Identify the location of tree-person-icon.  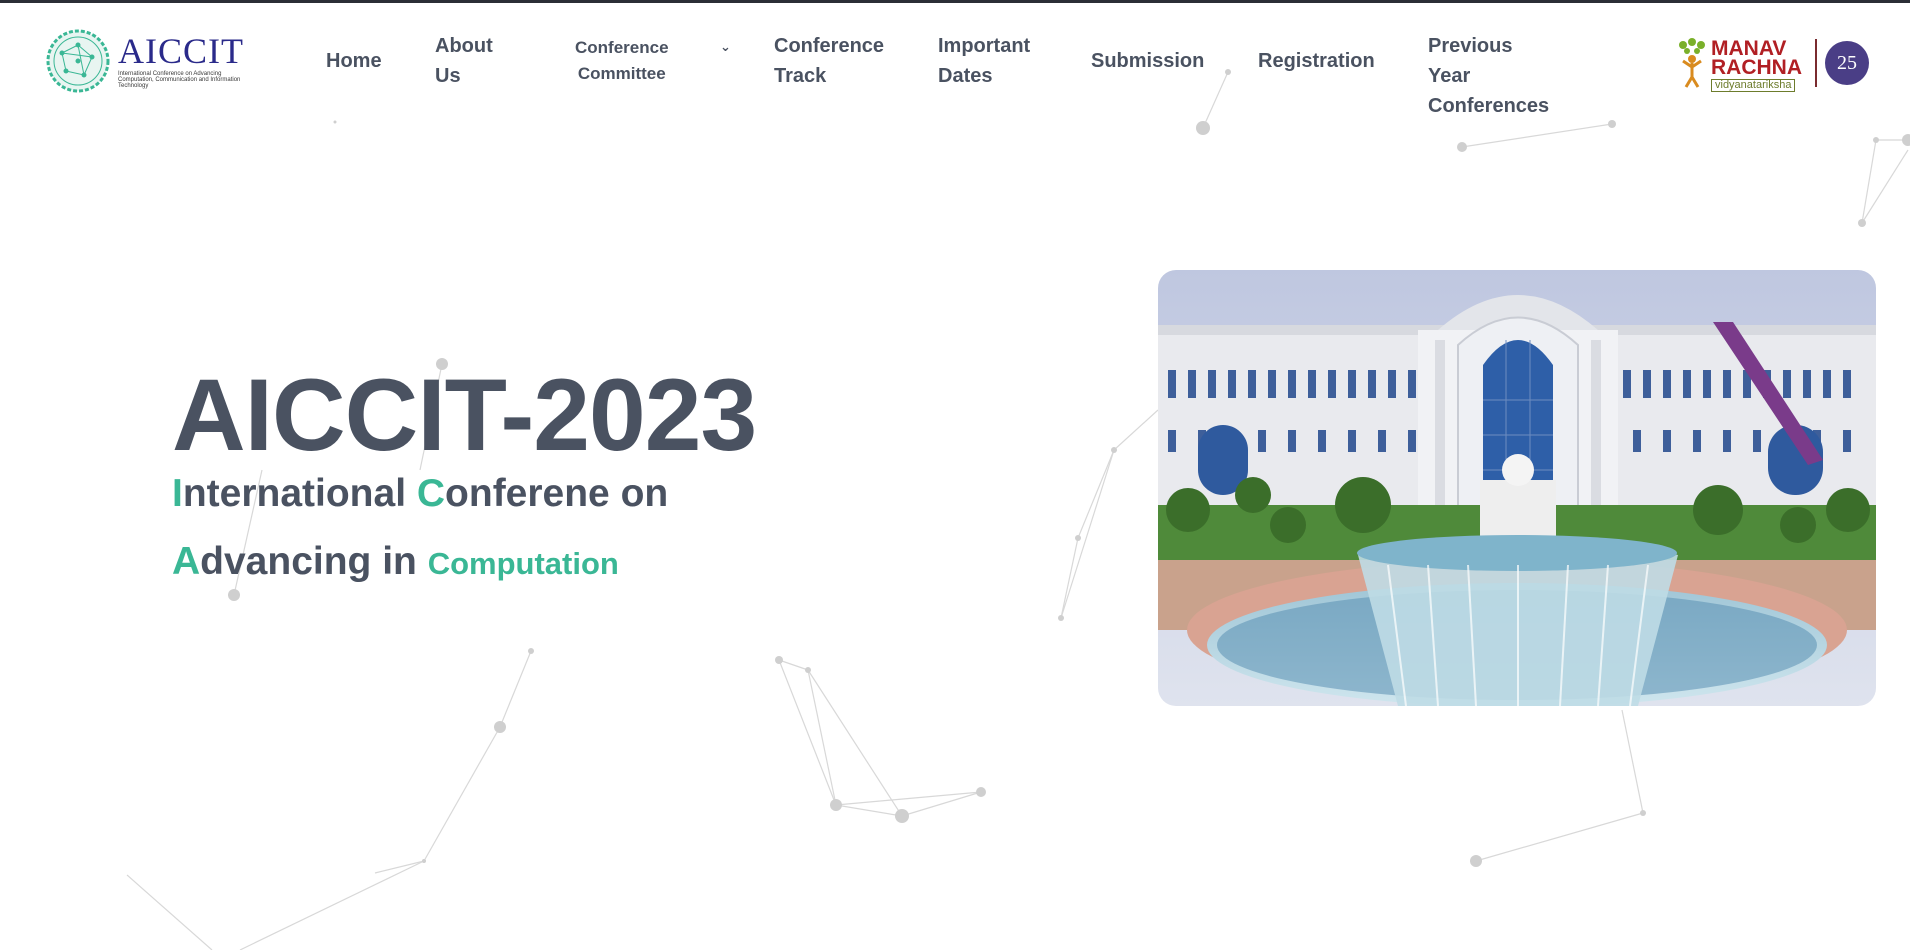
(1692, 63).